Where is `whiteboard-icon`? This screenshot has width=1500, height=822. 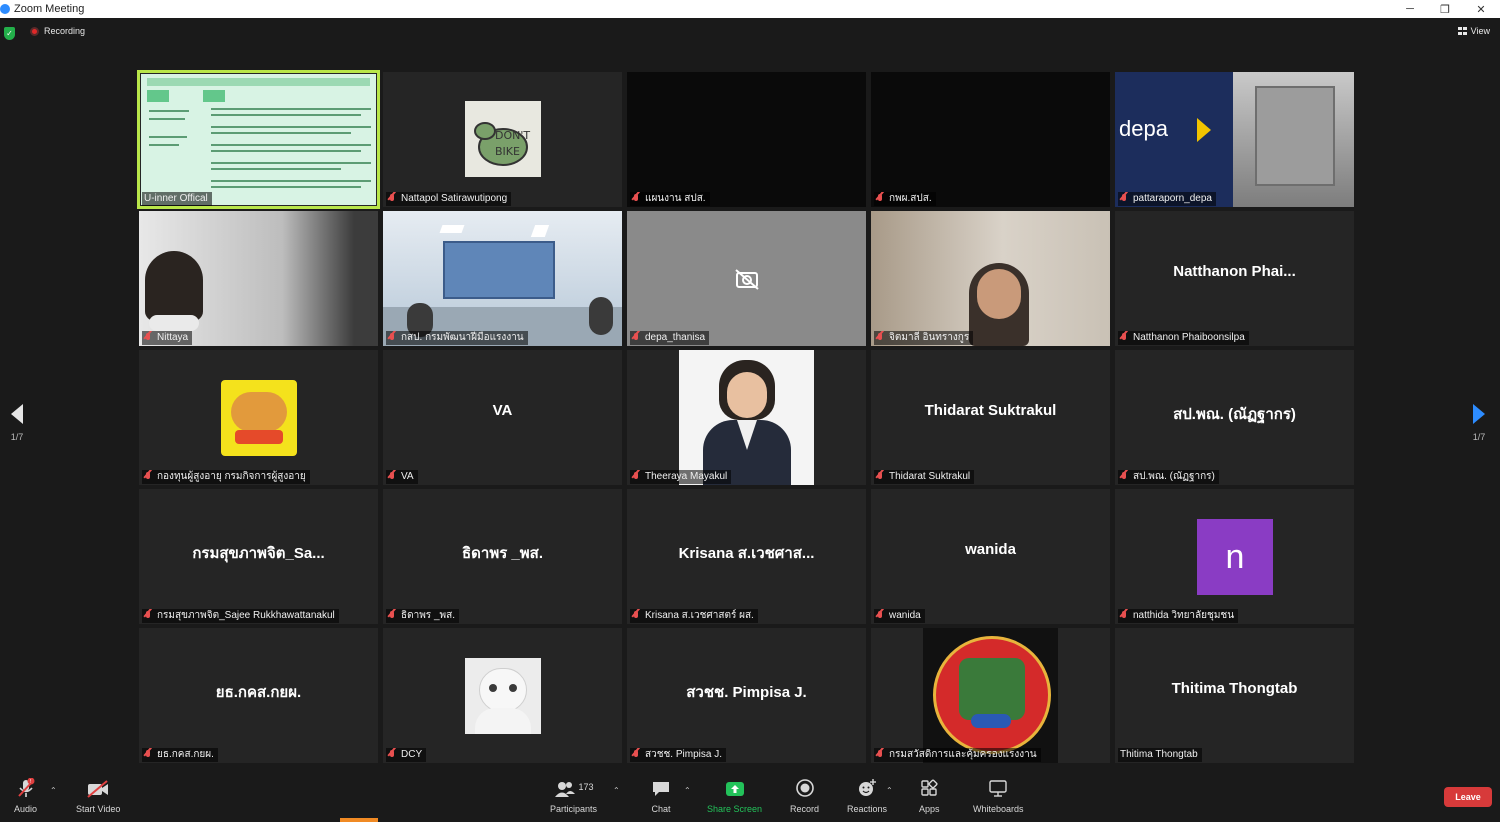
whiteboard-icon is located at coordinates (998, 788).